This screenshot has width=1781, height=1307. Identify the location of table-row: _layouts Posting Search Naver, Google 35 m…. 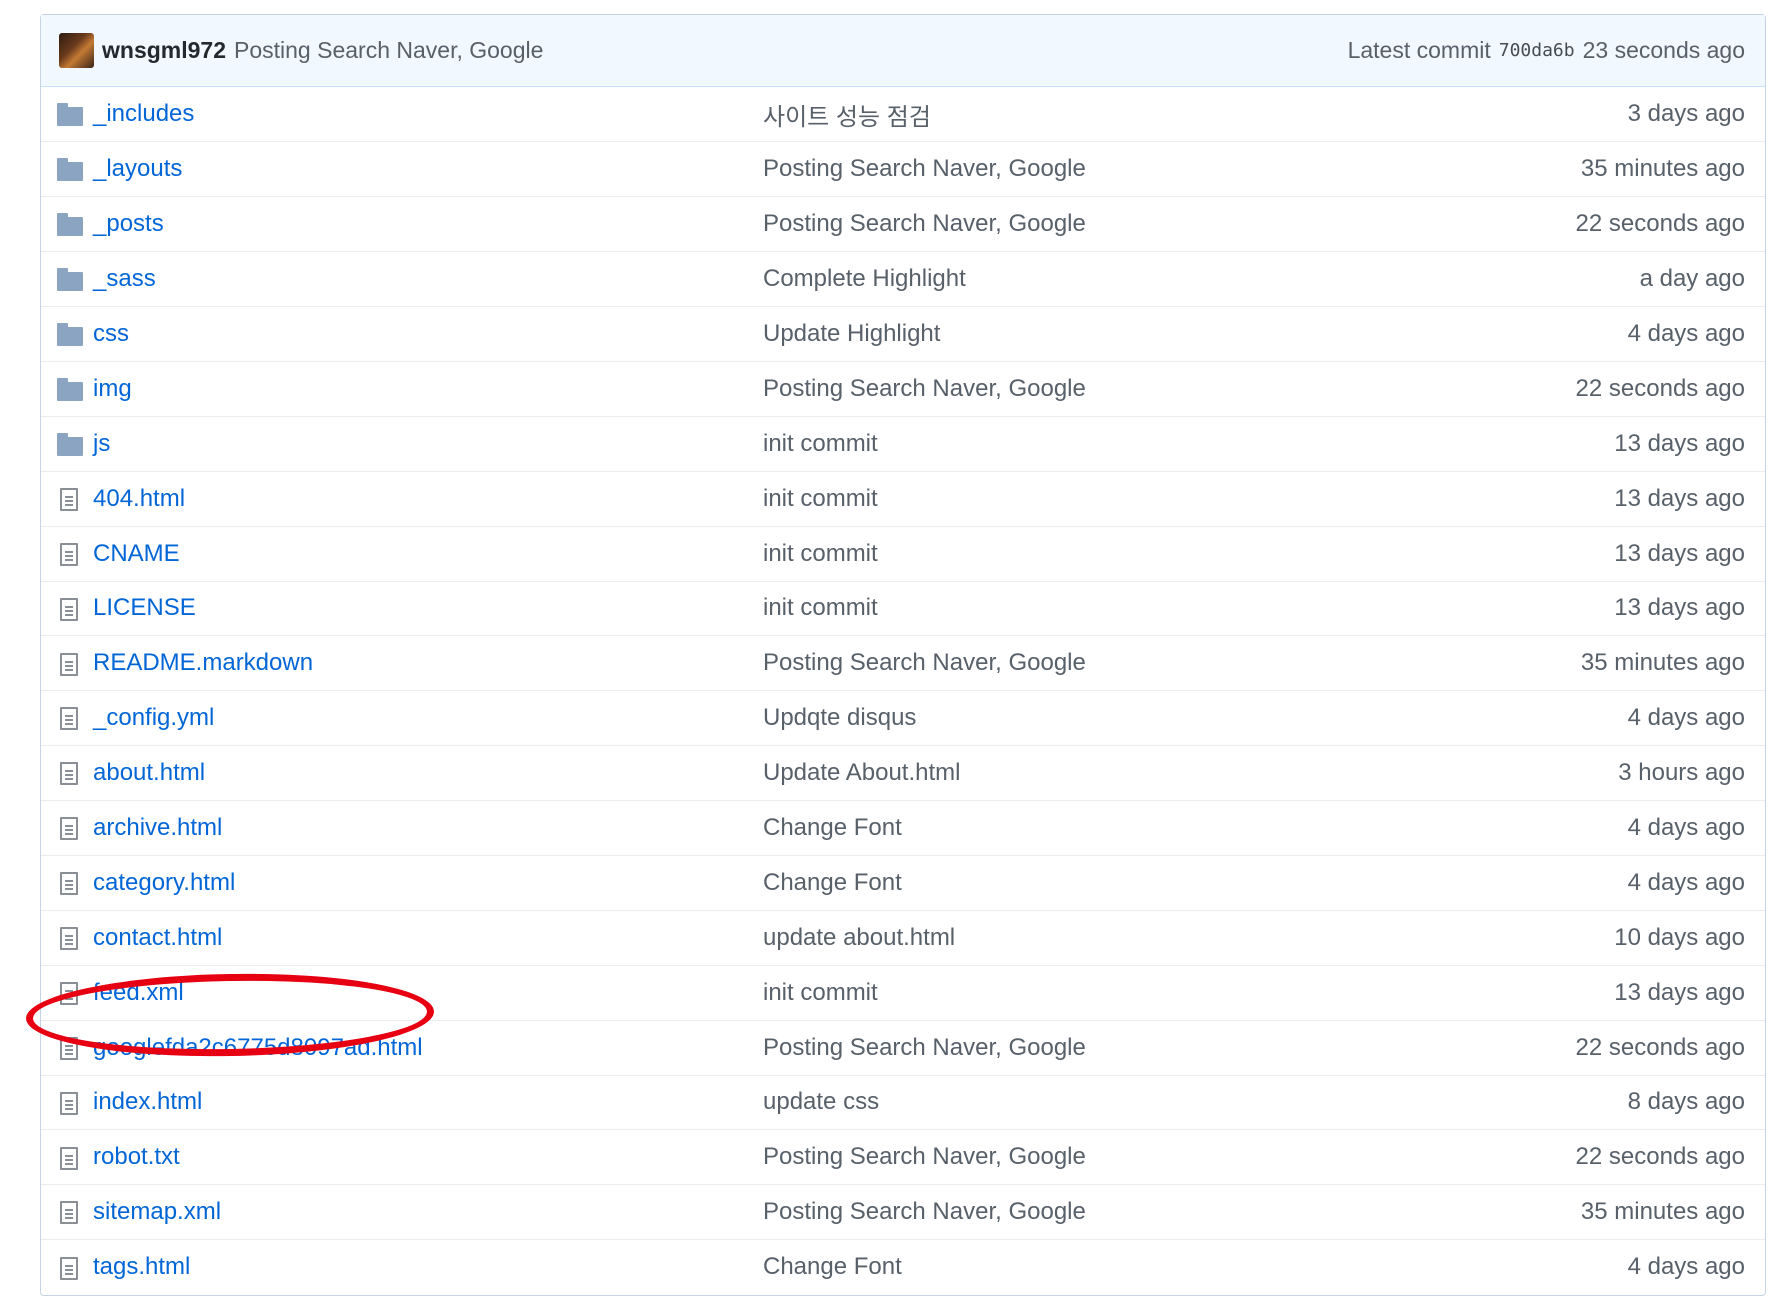
(903, 169).